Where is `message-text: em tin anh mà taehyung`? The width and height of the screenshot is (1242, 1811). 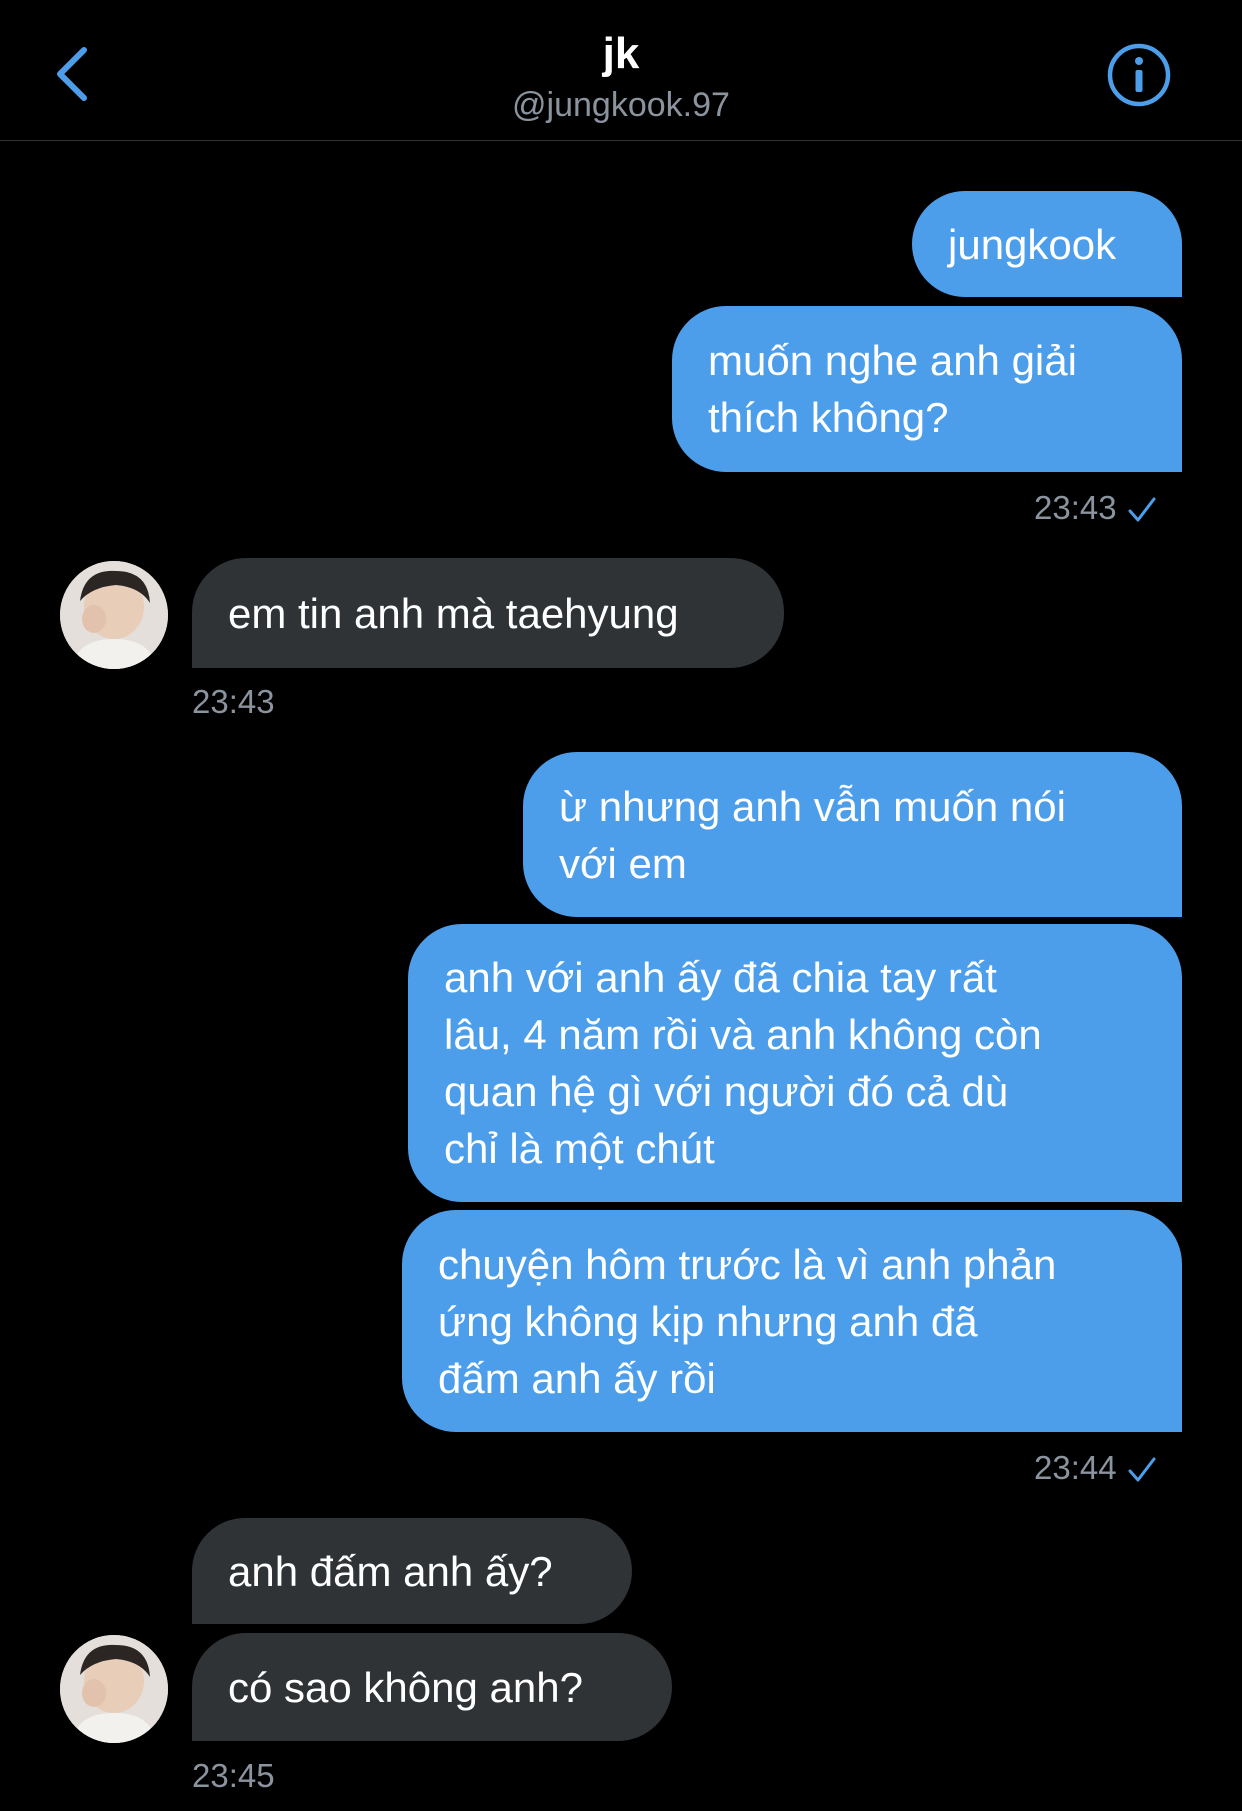
message-text: em tin anh mà taehyung is located at coordinates (453, 613).